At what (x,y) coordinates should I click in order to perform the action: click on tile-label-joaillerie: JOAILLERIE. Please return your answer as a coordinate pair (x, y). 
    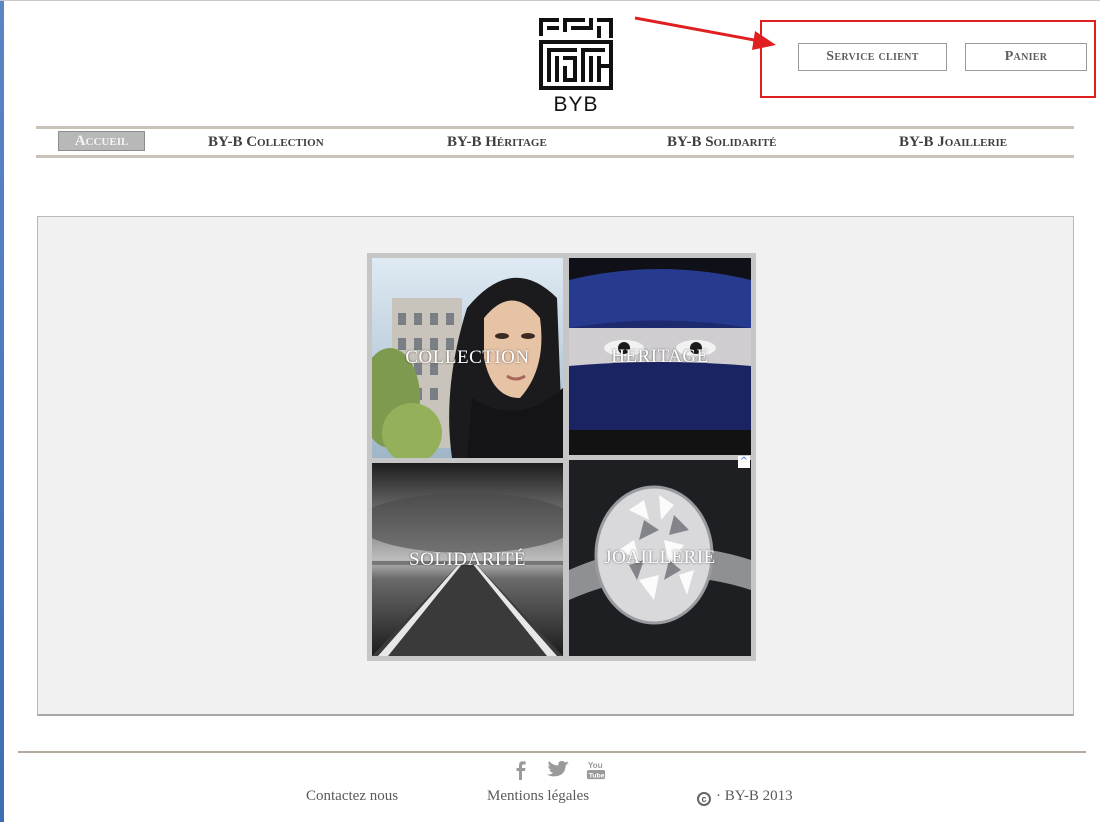
    Looking at the image, I should click on (660, 557).